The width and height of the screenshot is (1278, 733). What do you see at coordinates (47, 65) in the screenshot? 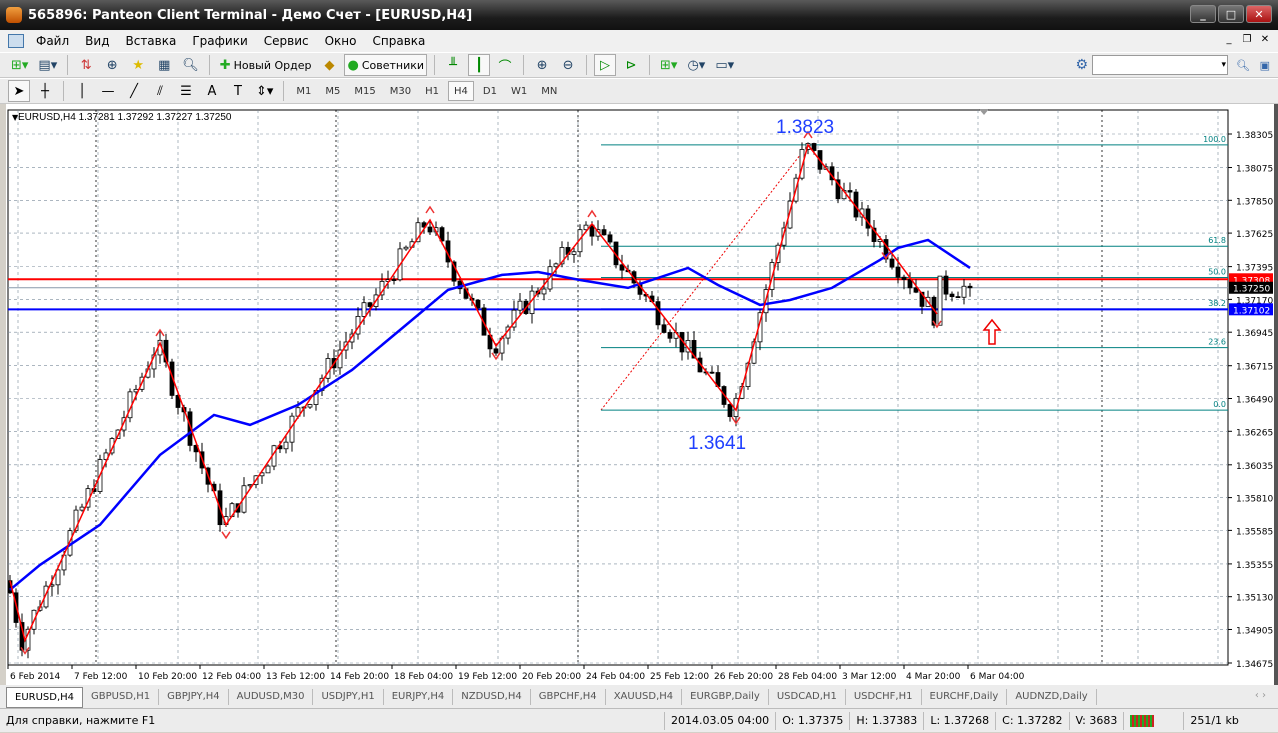
I see `profiles-button: ▤▾` at bounding box center [47, 65].